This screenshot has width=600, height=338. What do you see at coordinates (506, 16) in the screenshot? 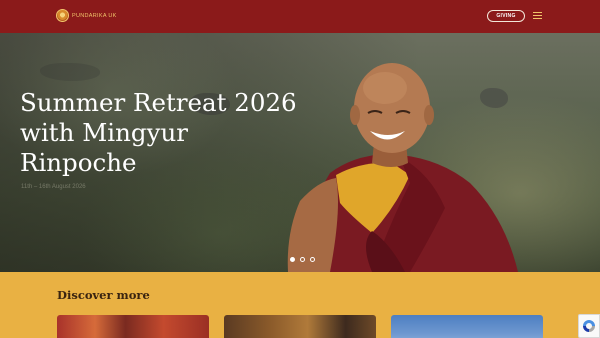
I see `giving-button: GIVING` at bounding box center [506, 16].